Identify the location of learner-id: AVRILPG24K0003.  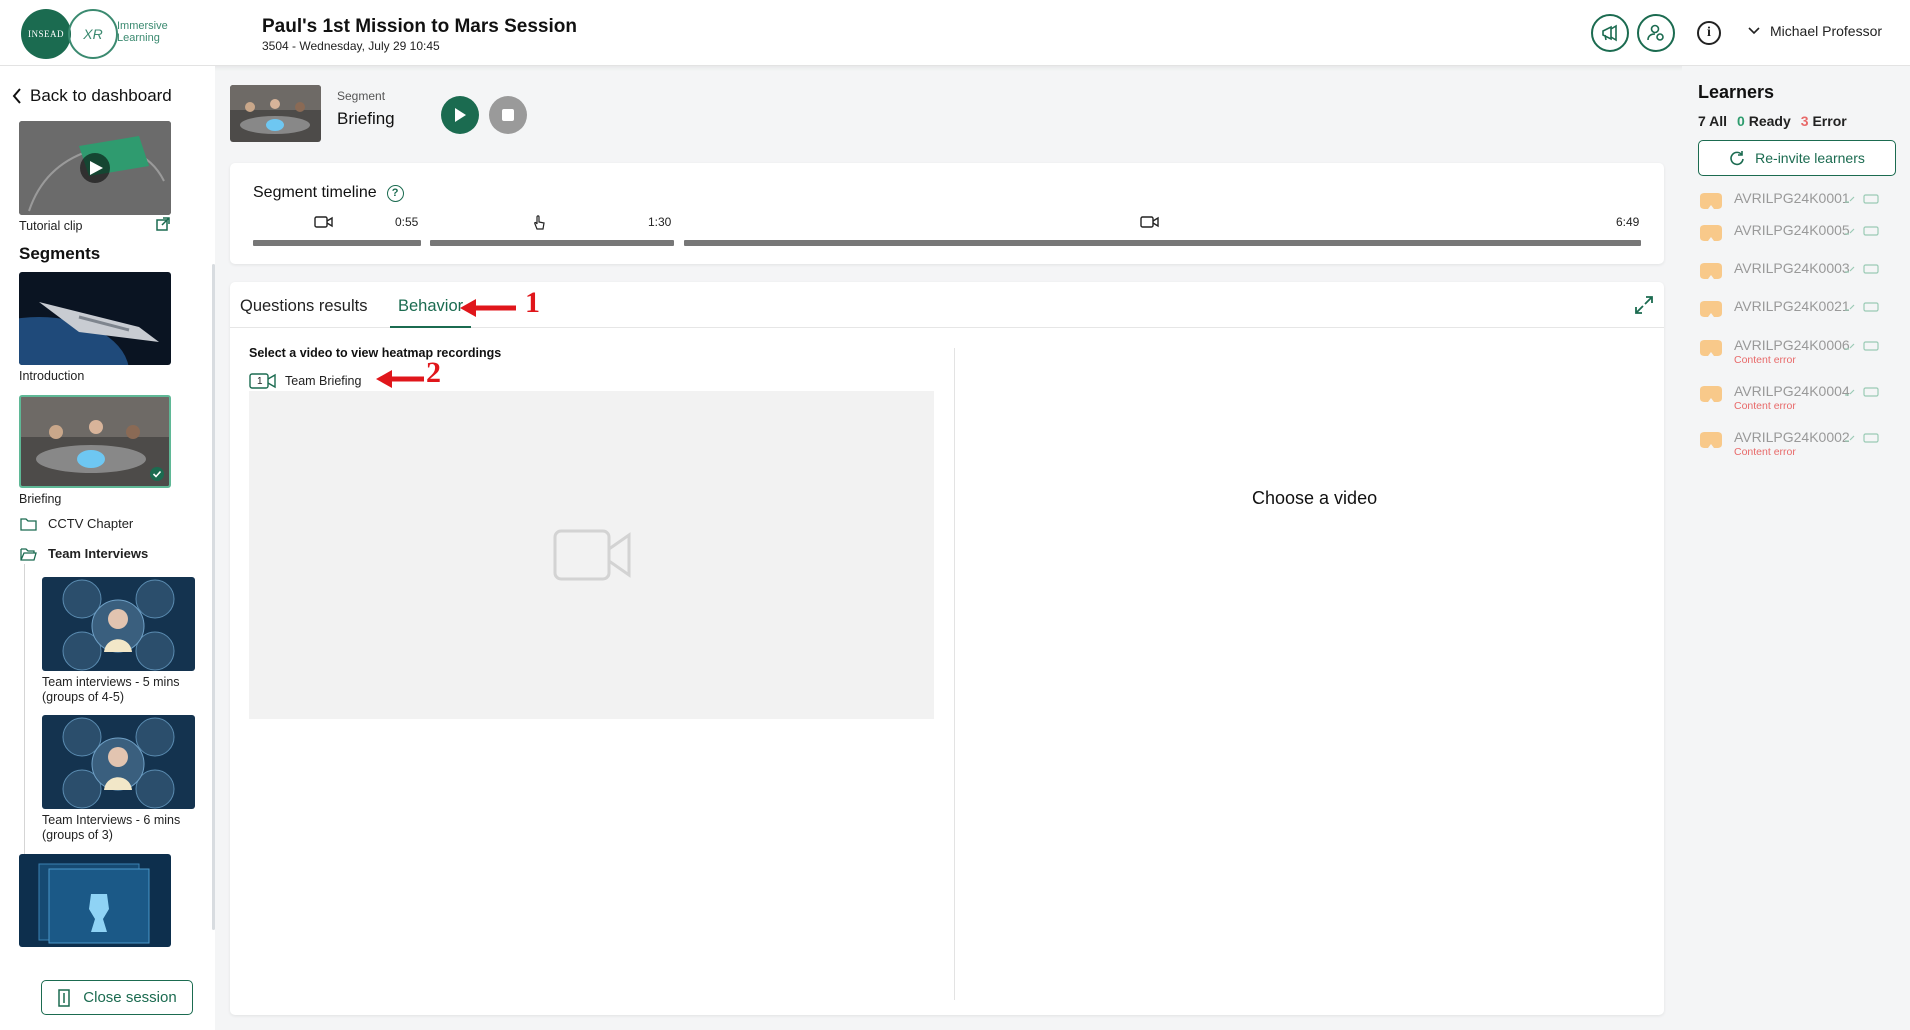
(1792, 268).